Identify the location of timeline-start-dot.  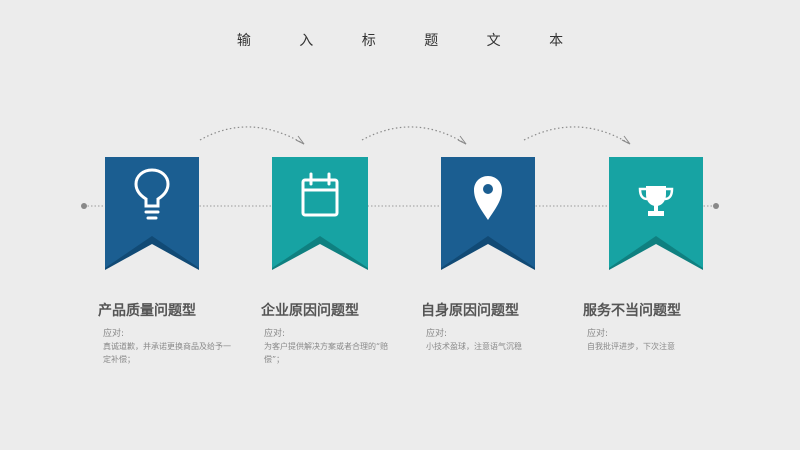
(84, 206).